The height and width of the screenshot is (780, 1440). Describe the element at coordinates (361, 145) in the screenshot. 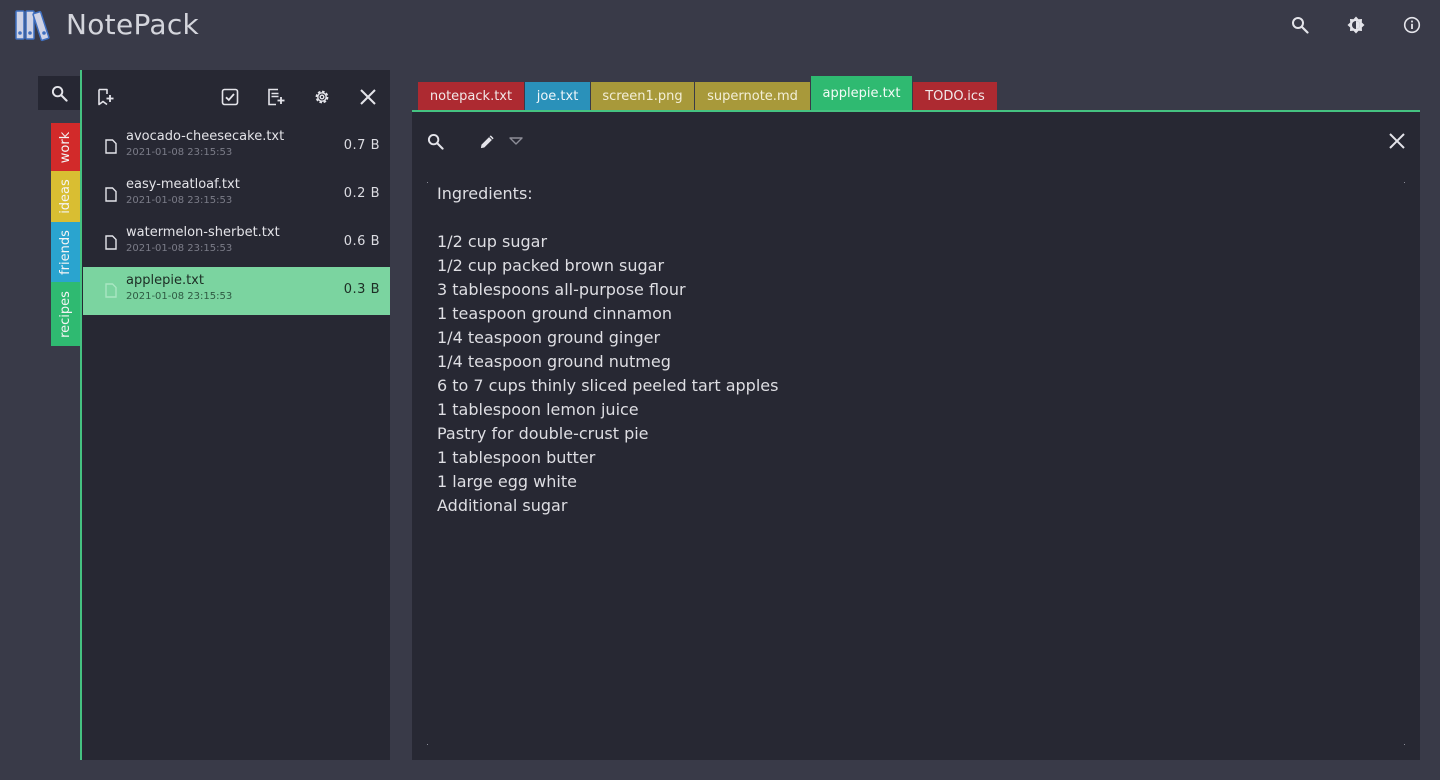

I see `file-size: 0.7 B` at that location.